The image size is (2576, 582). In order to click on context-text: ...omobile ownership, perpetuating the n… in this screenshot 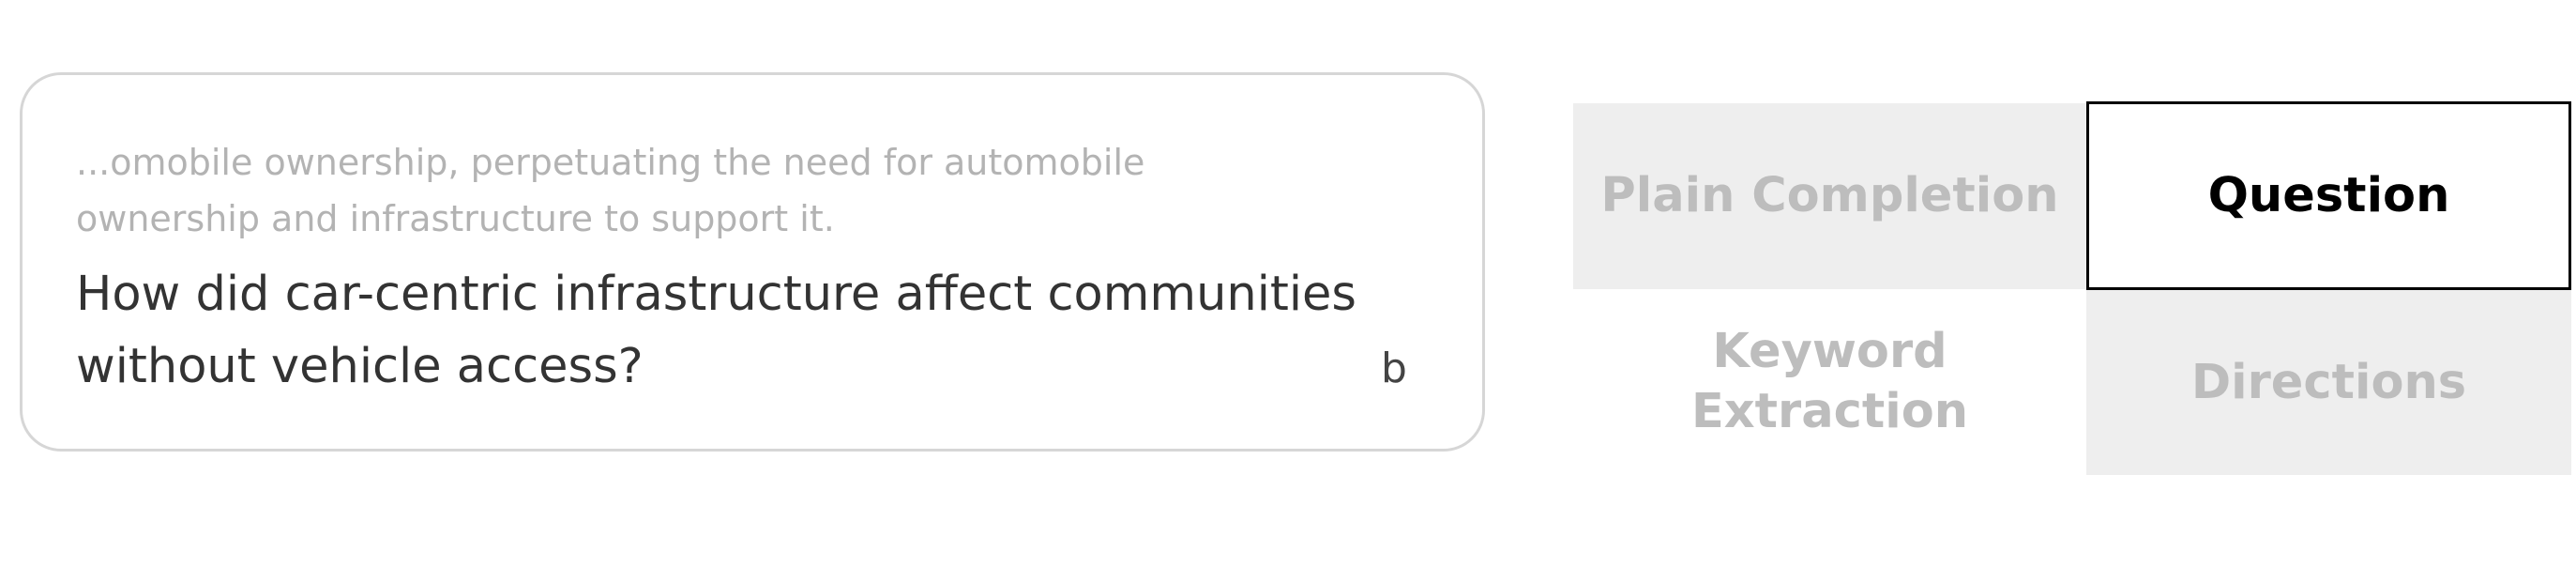, I will do `click(610, 190)`.